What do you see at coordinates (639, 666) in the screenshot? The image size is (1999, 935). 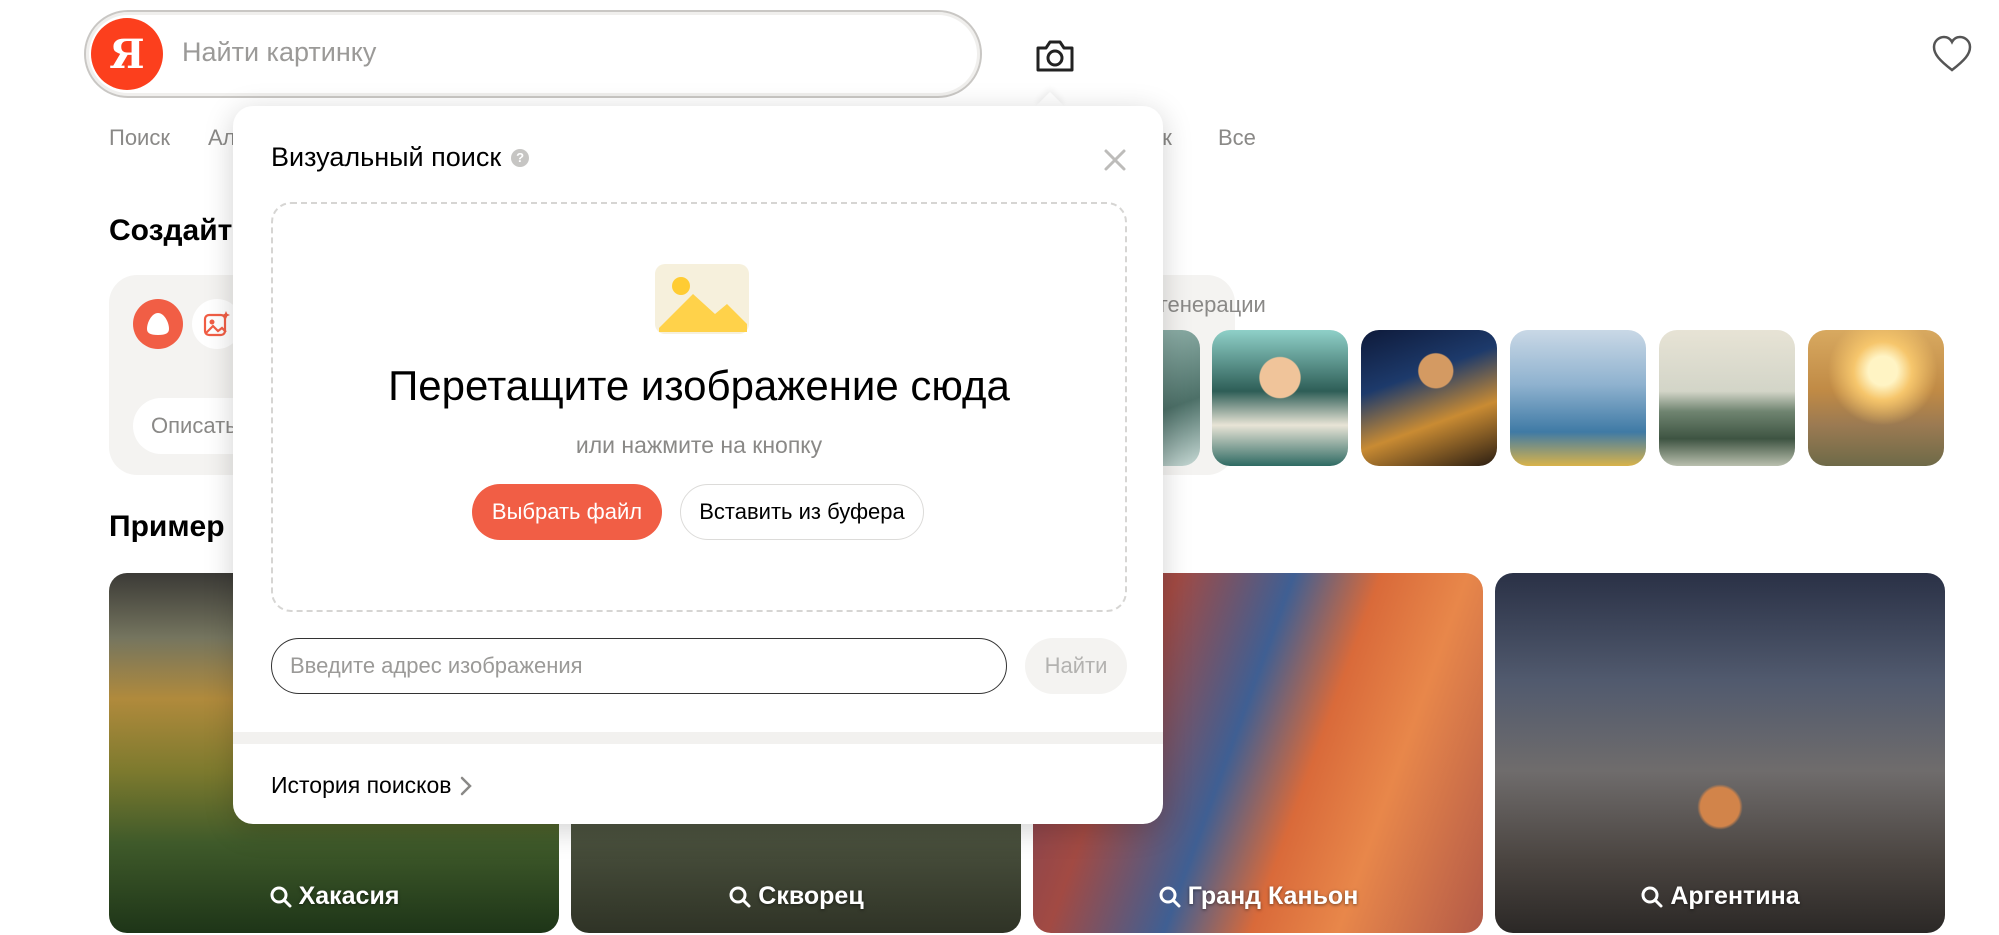 I see `image-url-input` at bounding box center [639, 666].